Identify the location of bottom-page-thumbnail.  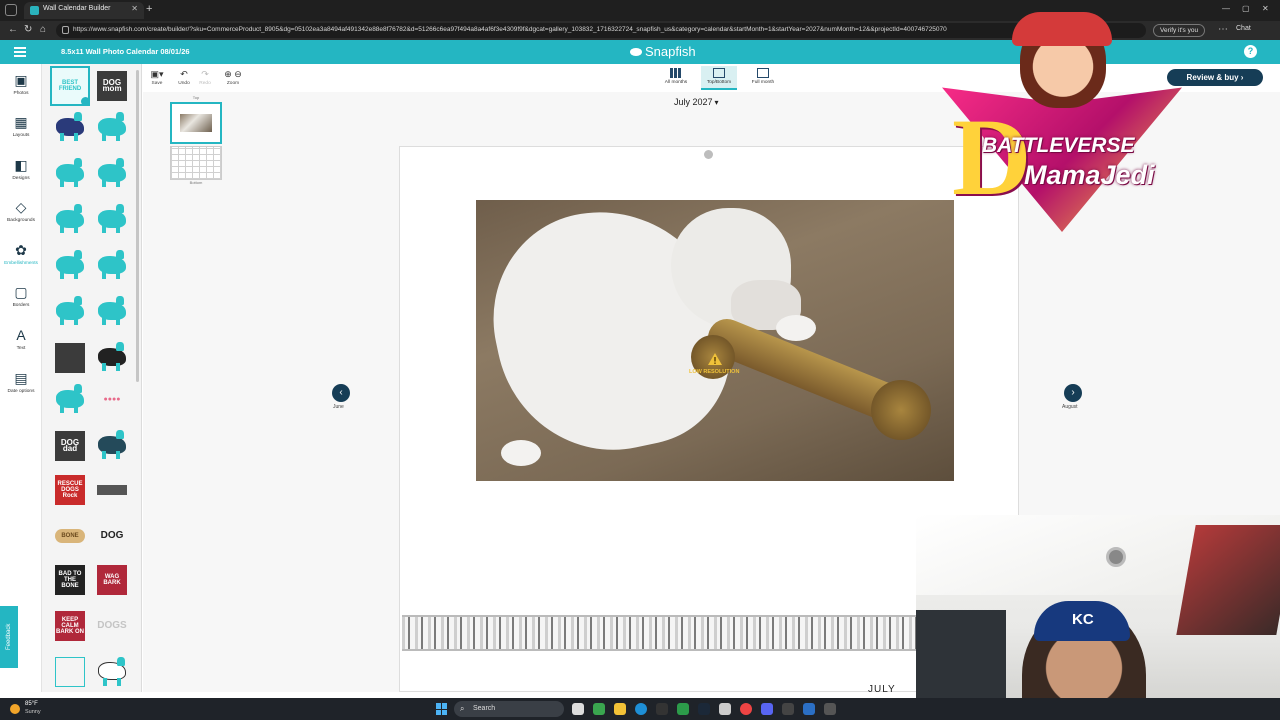
(196, 163).